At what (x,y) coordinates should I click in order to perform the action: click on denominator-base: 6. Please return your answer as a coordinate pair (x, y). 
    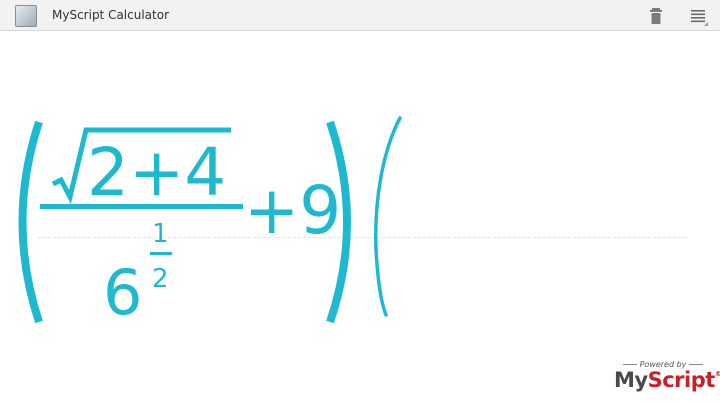
    Looking at the image, I should click on (122, 292).